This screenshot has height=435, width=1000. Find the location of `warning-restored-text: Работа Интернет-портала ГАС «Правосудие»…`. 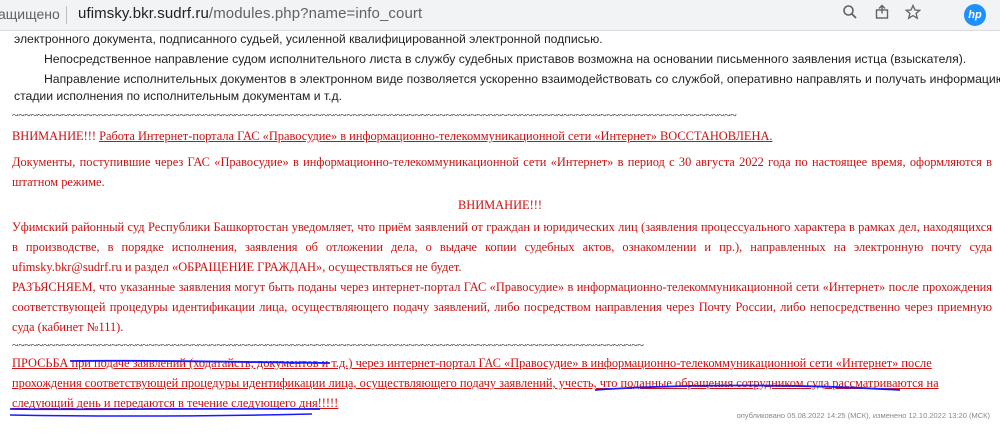

warning-restored-text: Работа Интернет-портала ГАС «Правосудие»… is located at coordinates (436, 136).